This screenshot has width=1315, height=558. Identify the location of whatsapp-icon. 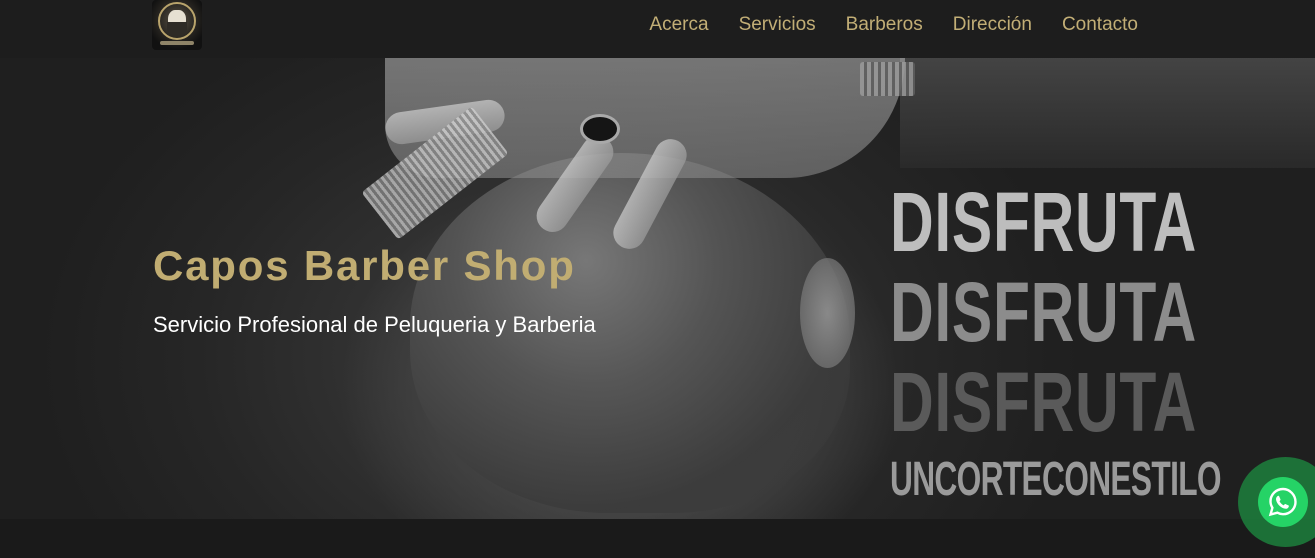
(1282, 502).